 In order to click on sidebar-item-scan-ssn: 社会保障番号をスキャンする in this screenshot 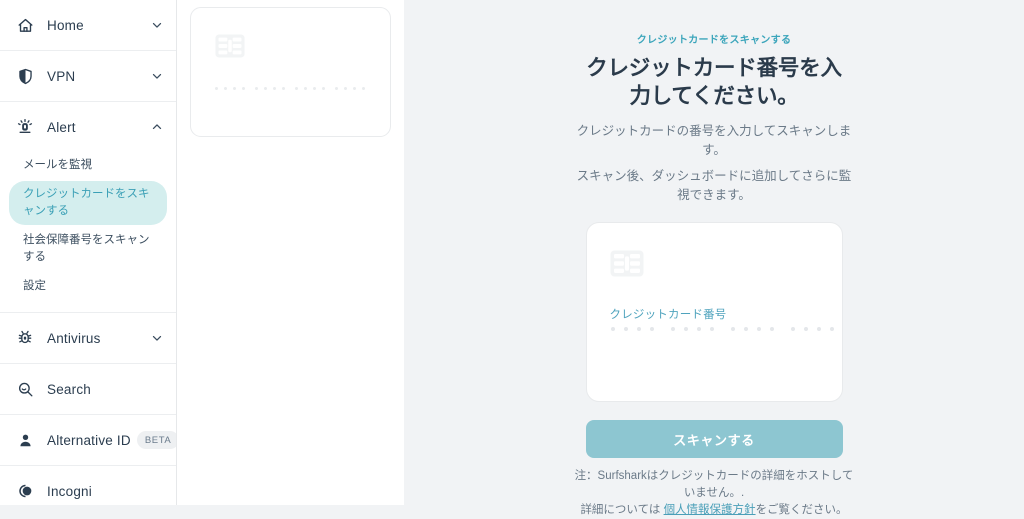, I will do `click(88, 249)`.